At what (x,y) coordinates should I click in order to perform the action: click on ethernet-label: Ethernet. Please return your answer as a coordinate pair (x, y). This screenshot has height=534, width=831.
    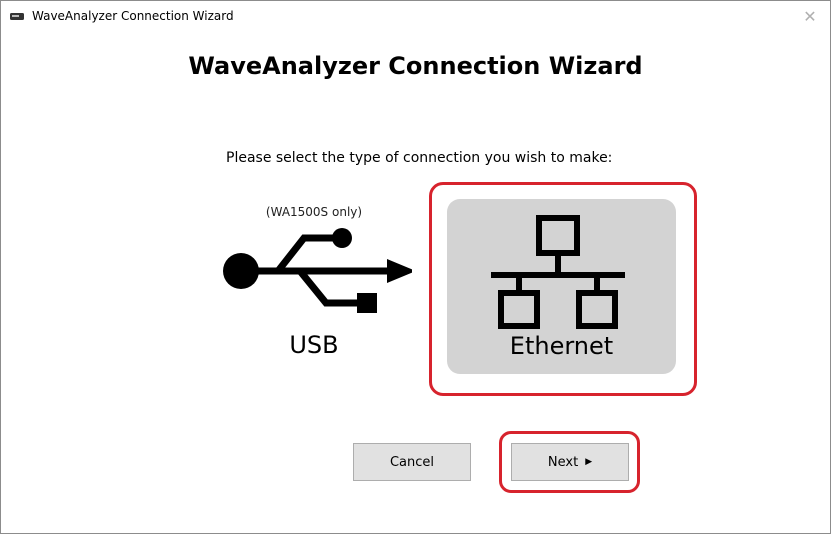
    Looking at the image, I should click on (561, 346).